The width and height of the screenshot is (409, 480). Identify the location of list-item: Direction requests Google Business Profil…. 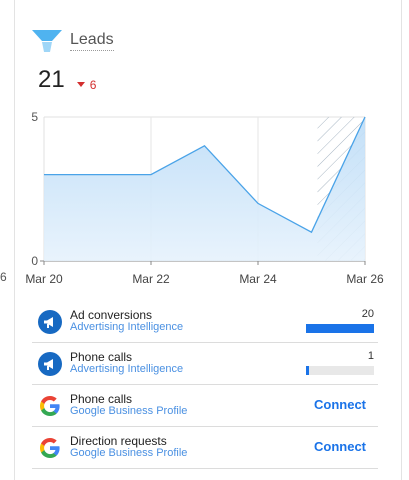
(205, 448).